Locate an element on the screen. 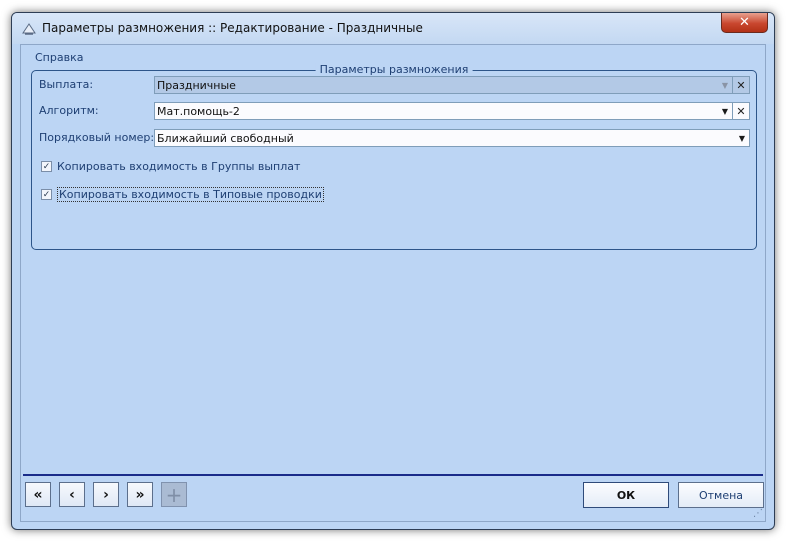 The height and width of the screenshot is (548, 789). payment-dropdown-icon: ▼ is located at coordinates (725, 85).